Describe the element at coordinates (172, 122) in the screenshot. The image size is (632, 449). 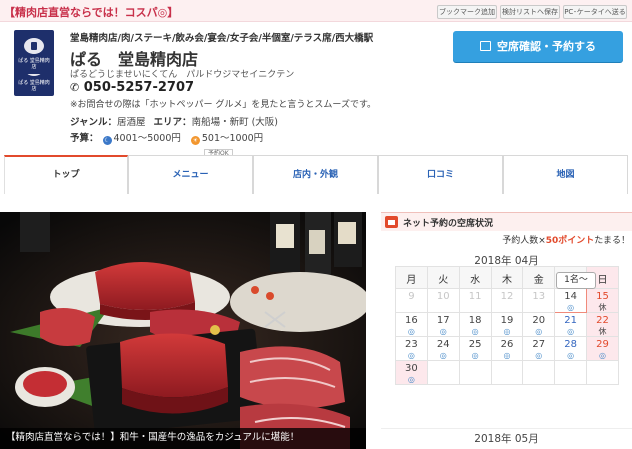
I see `area-label: エリア：` at that location.